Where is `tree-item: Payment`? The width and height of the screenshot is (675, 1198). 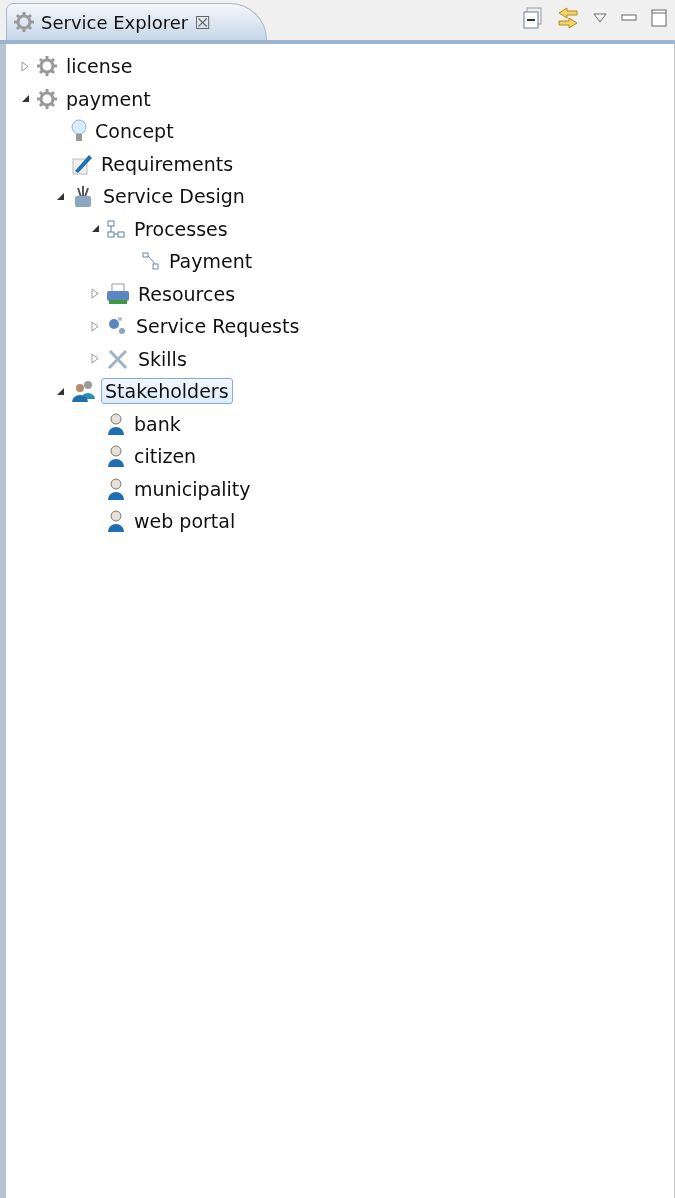 tree-item: Payment is located at coordinates (211, 261).